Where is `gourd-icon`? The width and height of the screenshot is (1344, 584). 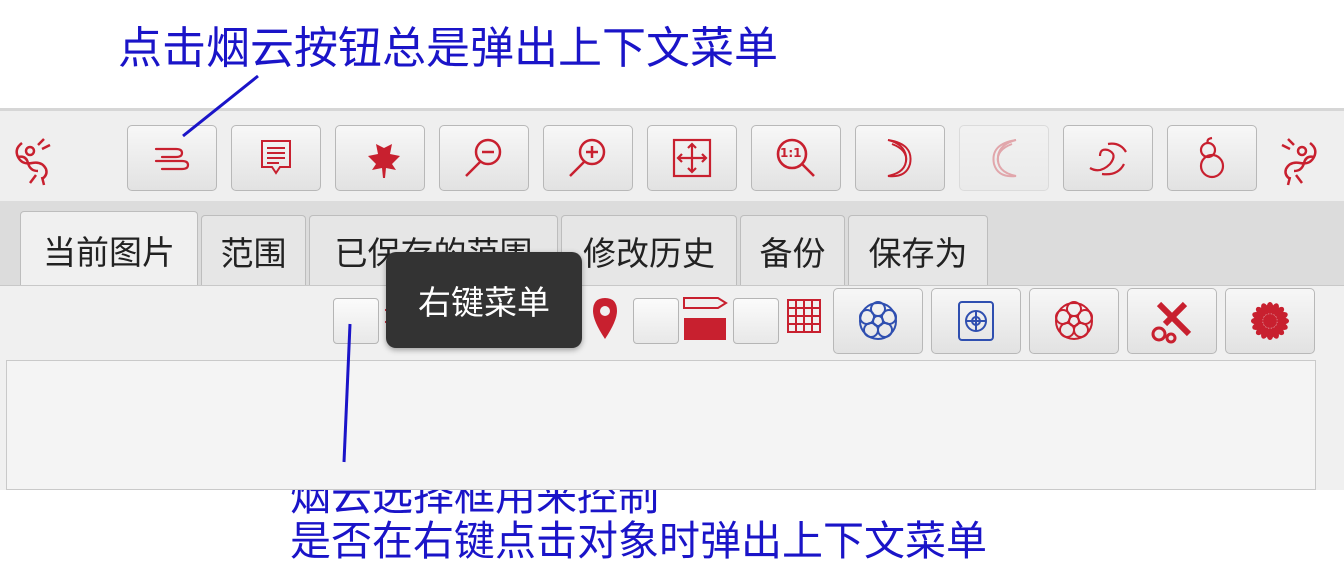 gourd-icon is located at coordinates (1212, 158).